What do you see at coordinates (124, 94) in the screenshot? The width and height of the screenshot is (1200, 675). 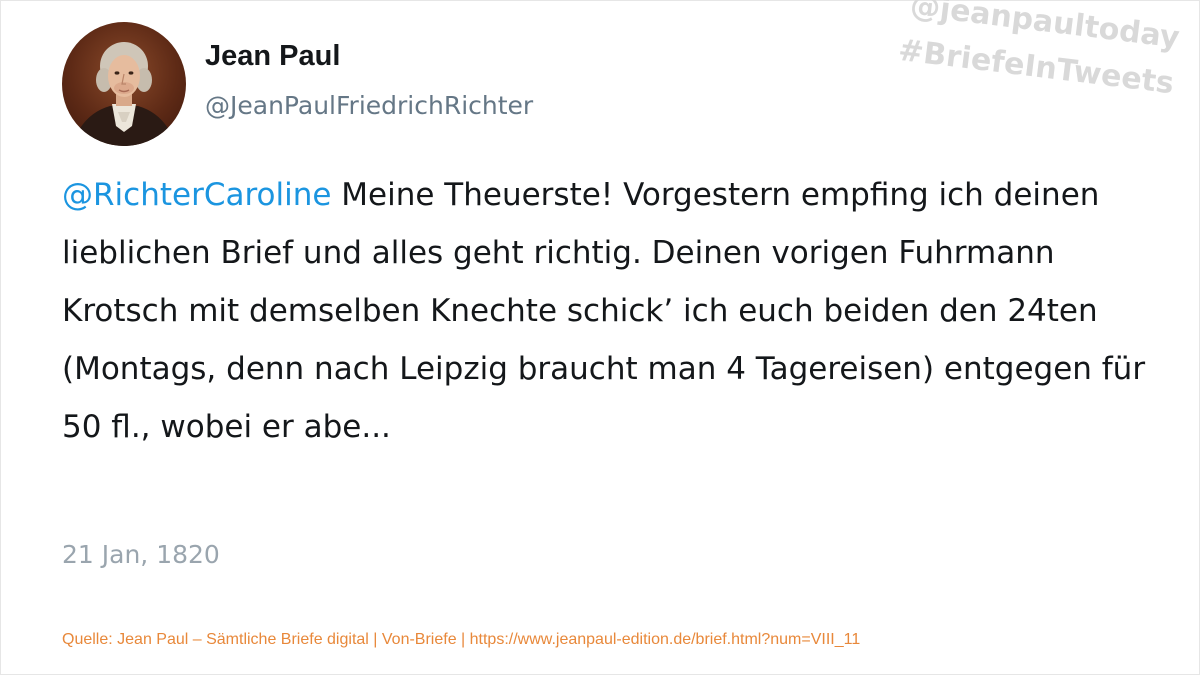 I see `portrait-avatar-icon` at bounding box center [124, 94].